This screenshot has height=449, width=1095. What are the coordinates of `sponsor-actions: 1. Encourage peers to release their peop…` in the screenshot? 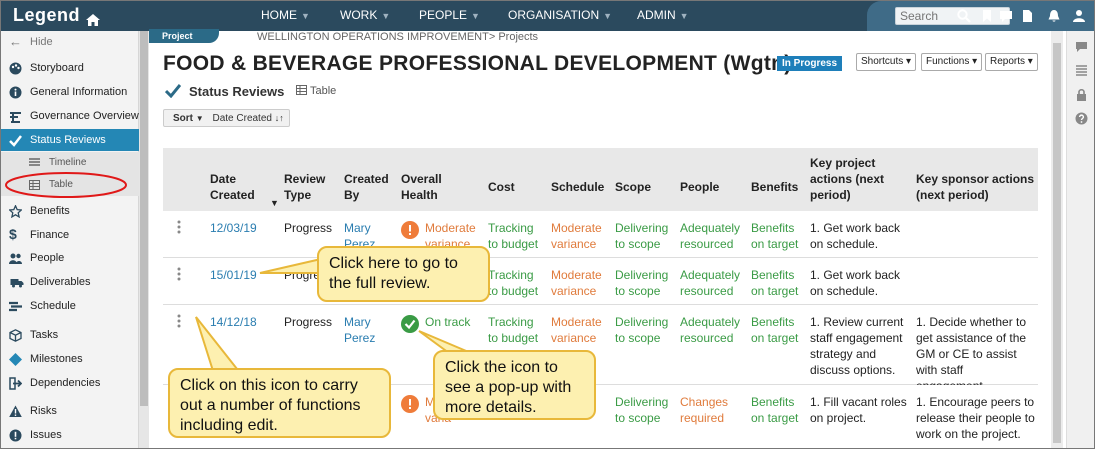 It's located at (975, 418).